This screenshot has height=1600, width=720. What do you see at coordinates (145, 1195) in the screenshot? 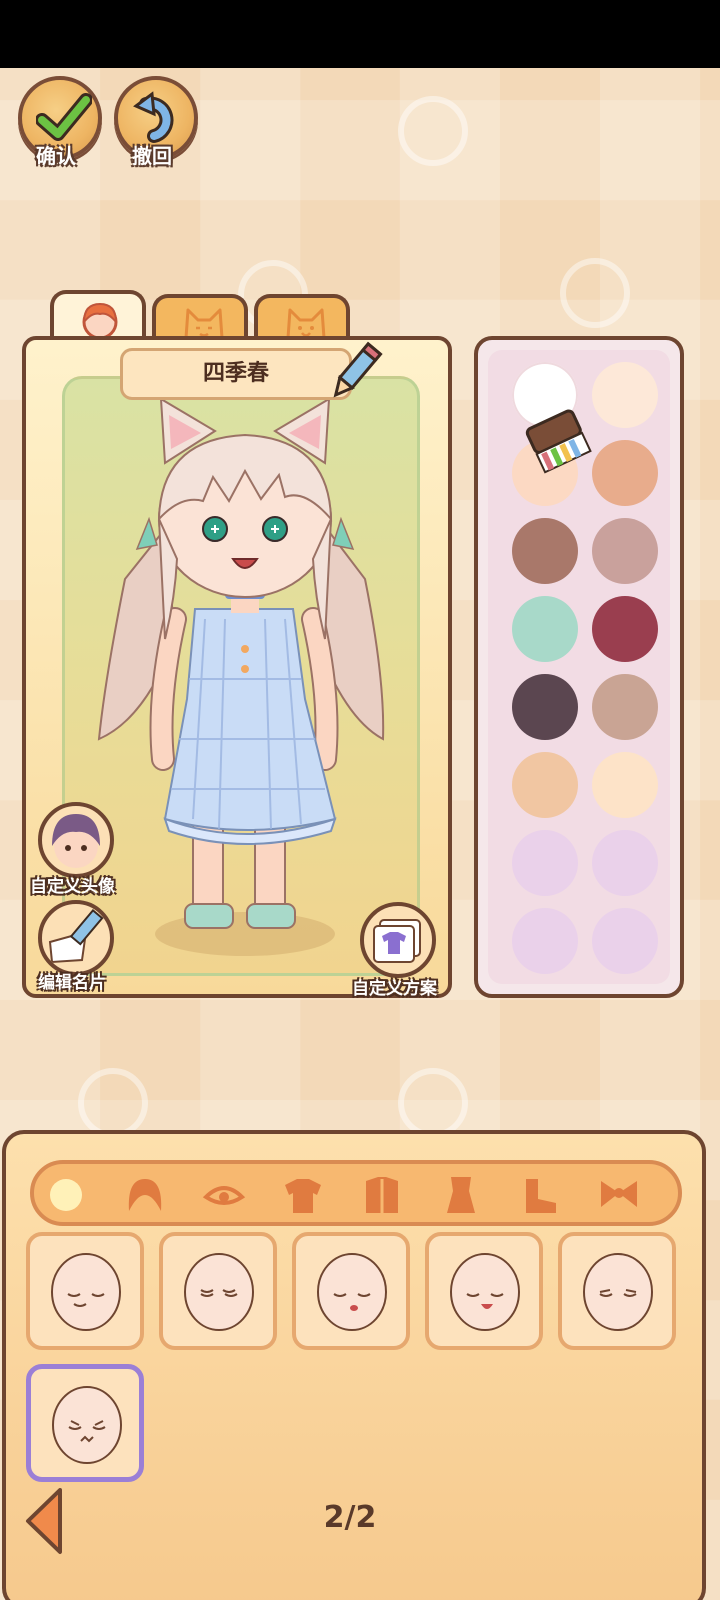
I see `hair-icon` at bounding box center [145, 1195].